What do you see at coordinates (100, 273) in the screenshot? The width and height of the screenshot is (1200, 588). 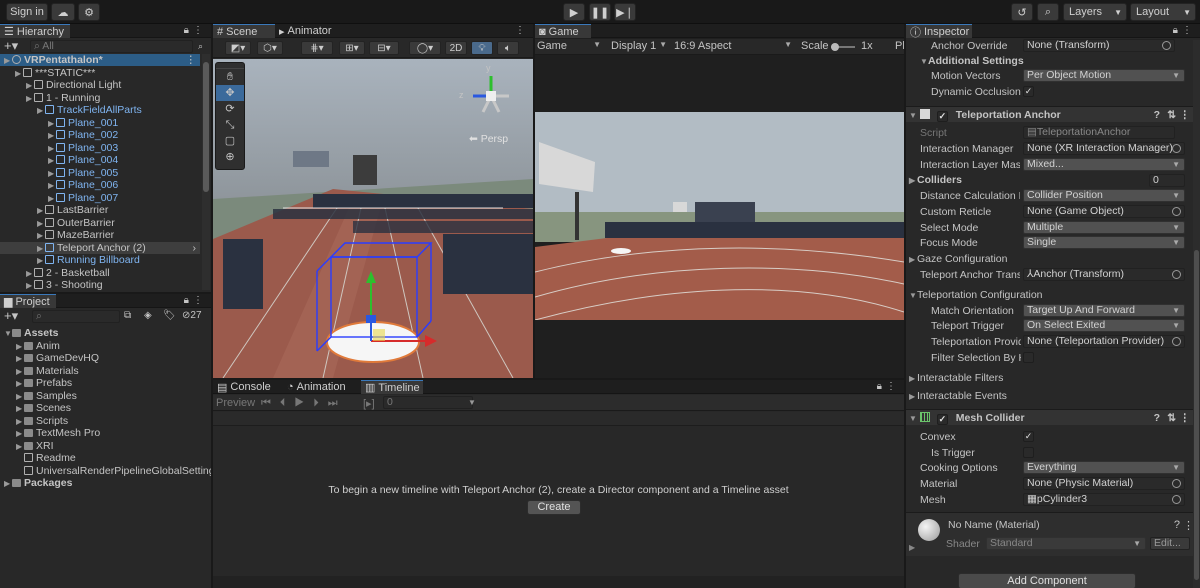 I see `hierarchy-item: ▶ 2 - Basketball` at bounding box center [100, 273].